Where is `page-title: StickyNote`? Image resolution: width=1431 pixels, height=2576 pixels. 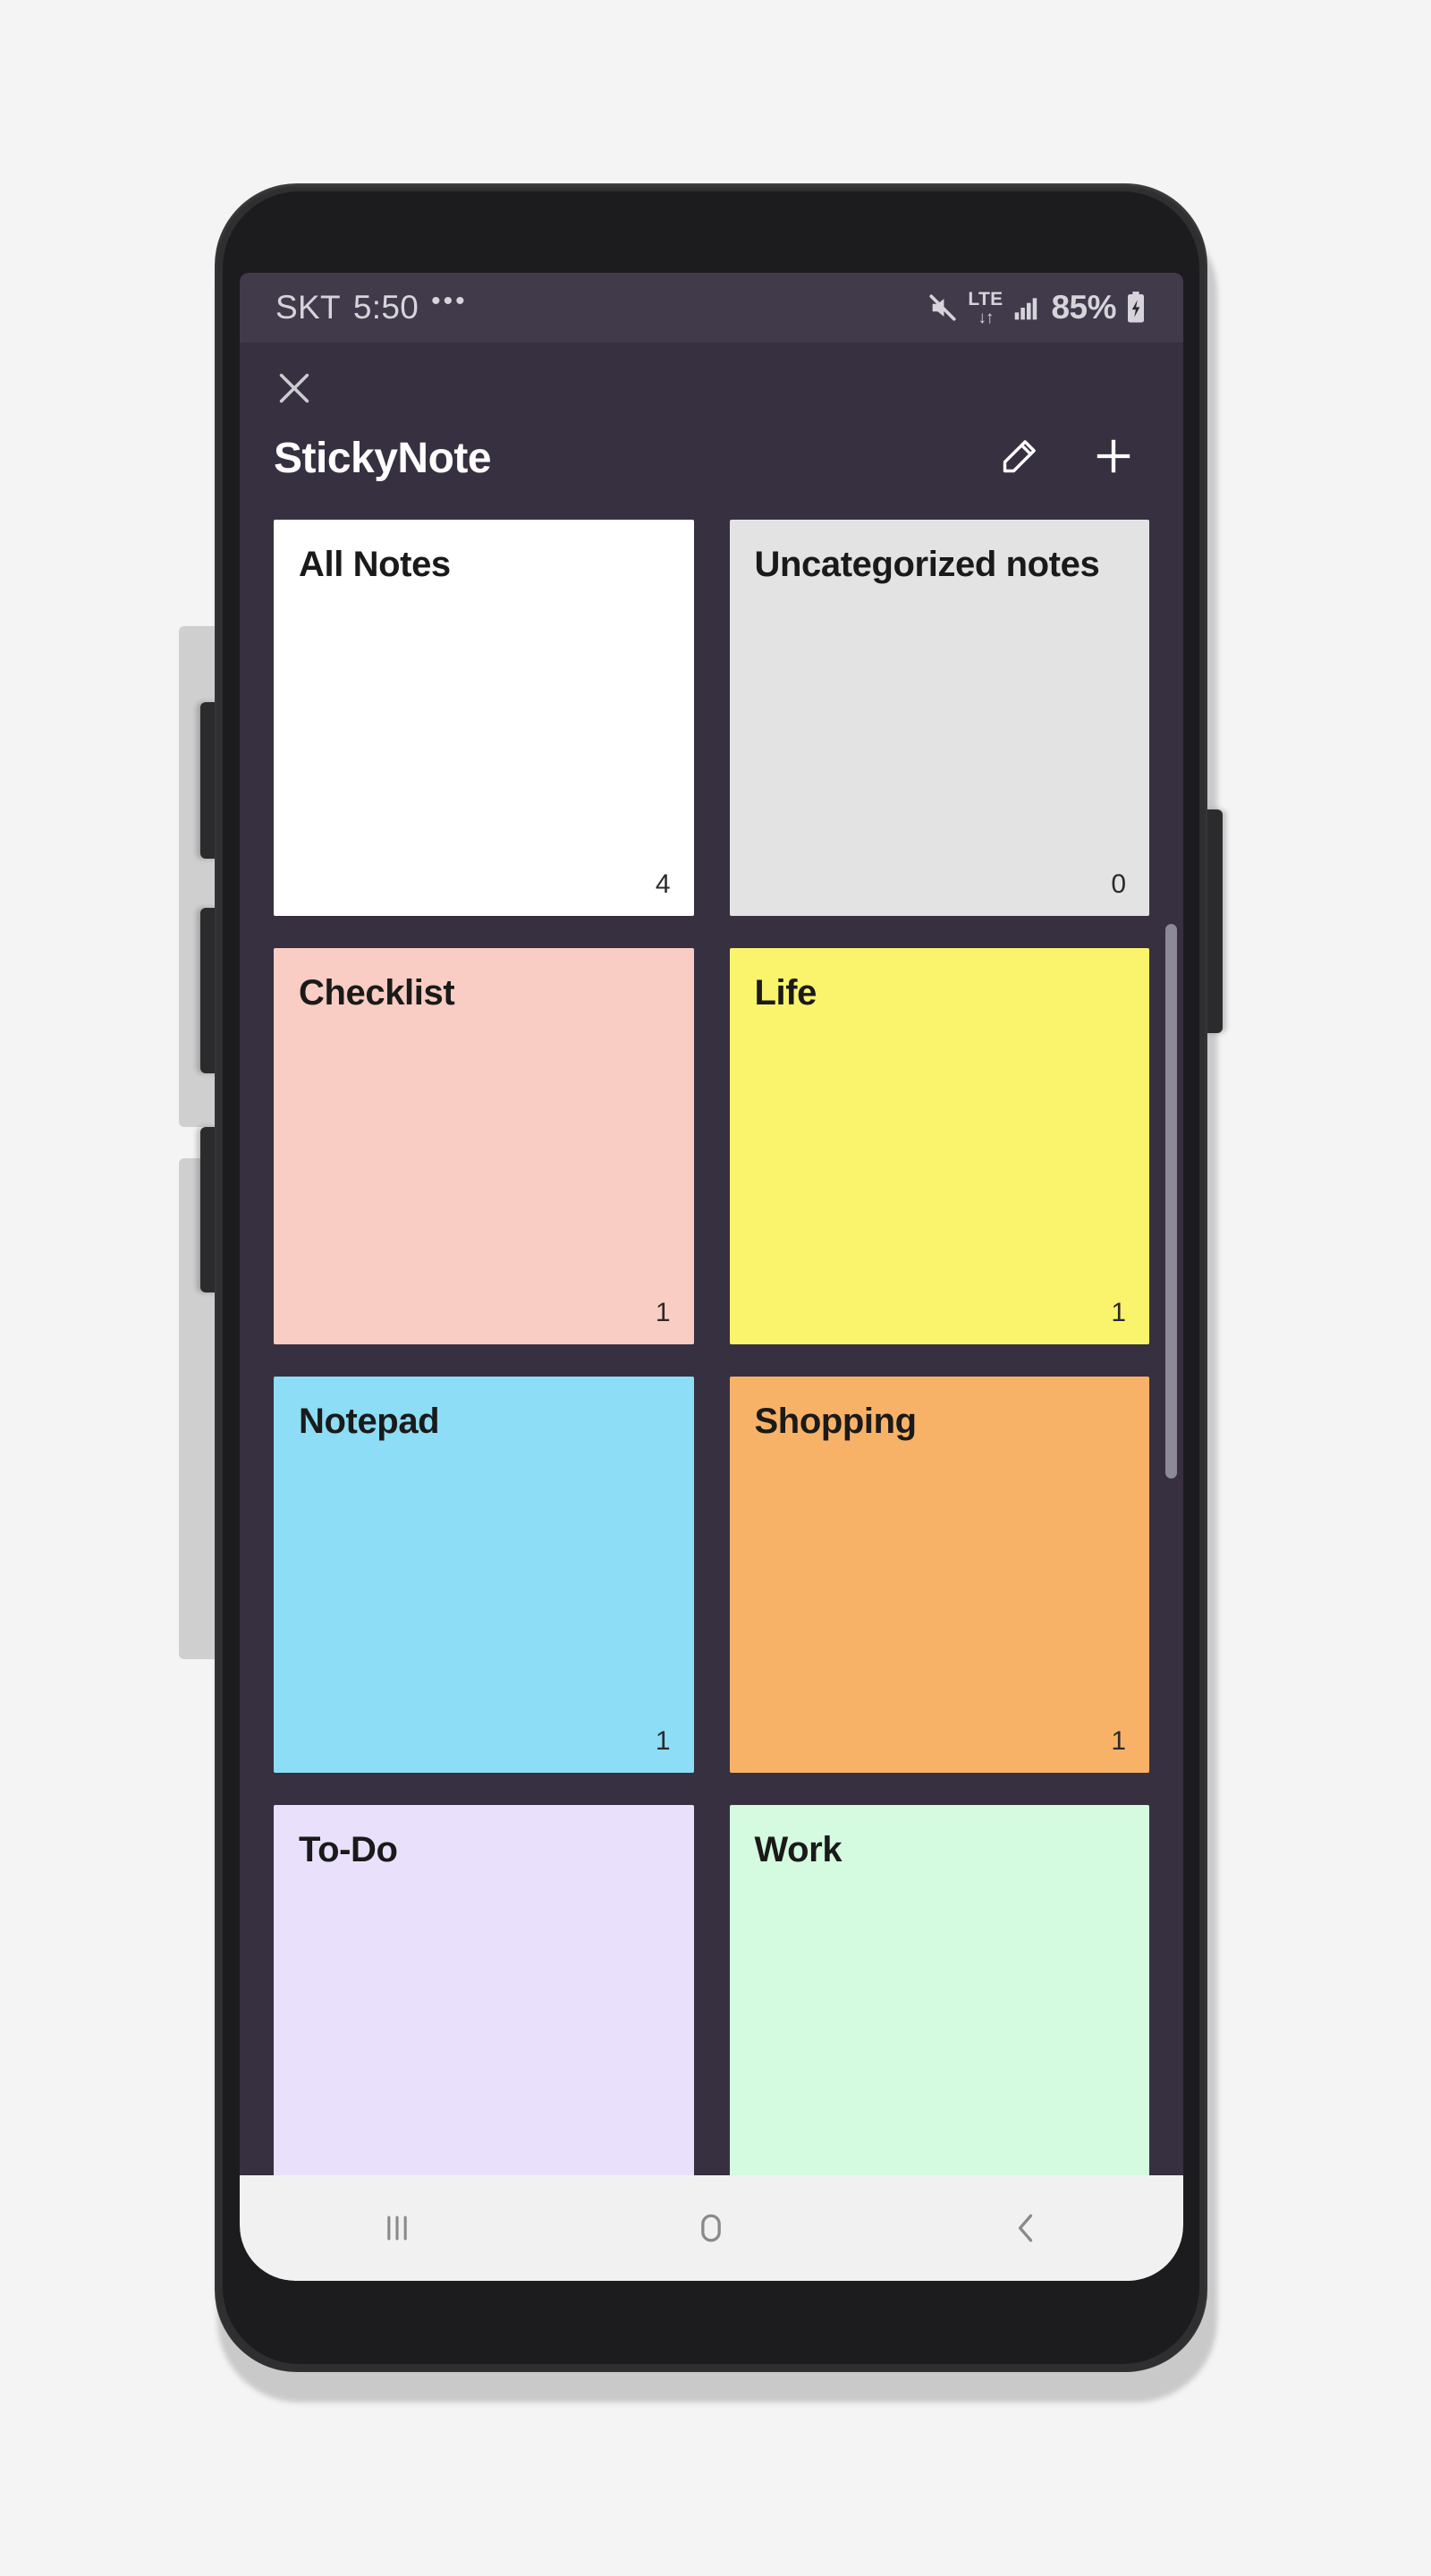
page-title: StickyNote is located at coordinates (383, 458).